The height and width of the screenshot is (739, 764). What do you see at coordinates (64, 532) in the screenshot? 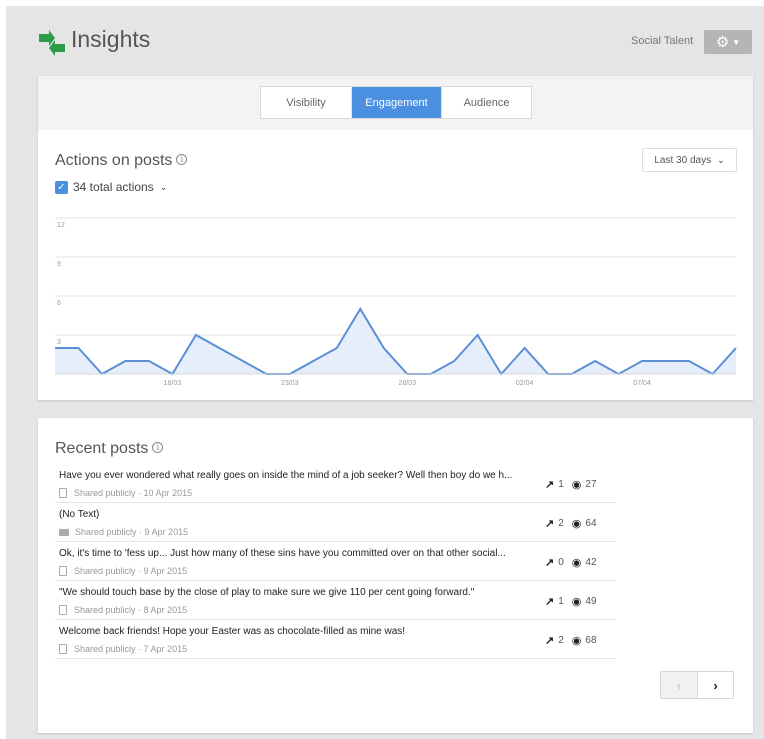
I see `video-icon` at bounding box center [64, 532].